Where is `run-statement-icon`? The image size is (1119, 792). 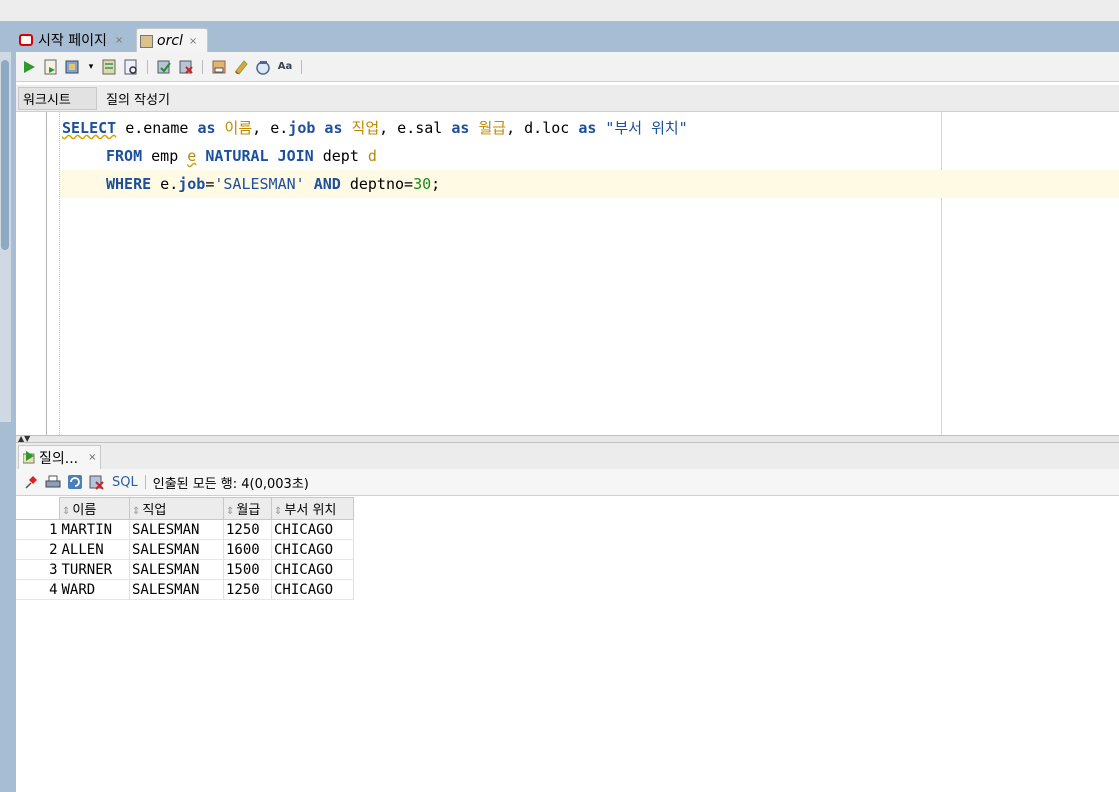 run-statement-icon is located at coordinates (29, 67).